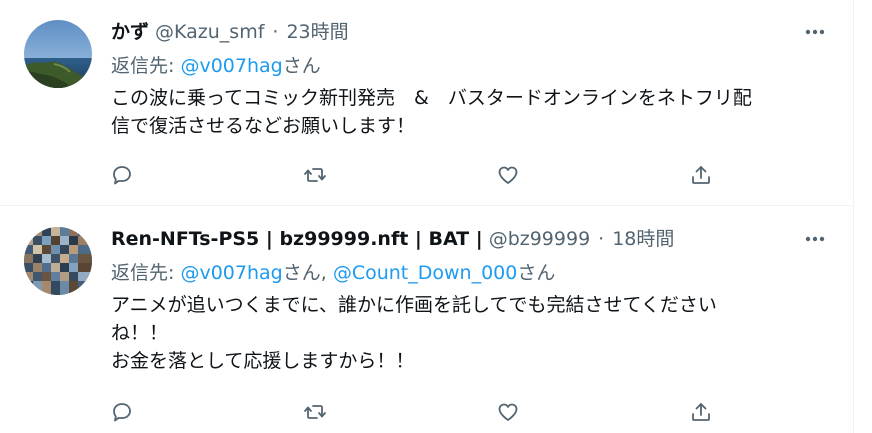  What do you see at coordinates (472, 66) in the screenshot?
I see `replying-to: 返信先: @v007hagさん` at bounding box center [472, 66].